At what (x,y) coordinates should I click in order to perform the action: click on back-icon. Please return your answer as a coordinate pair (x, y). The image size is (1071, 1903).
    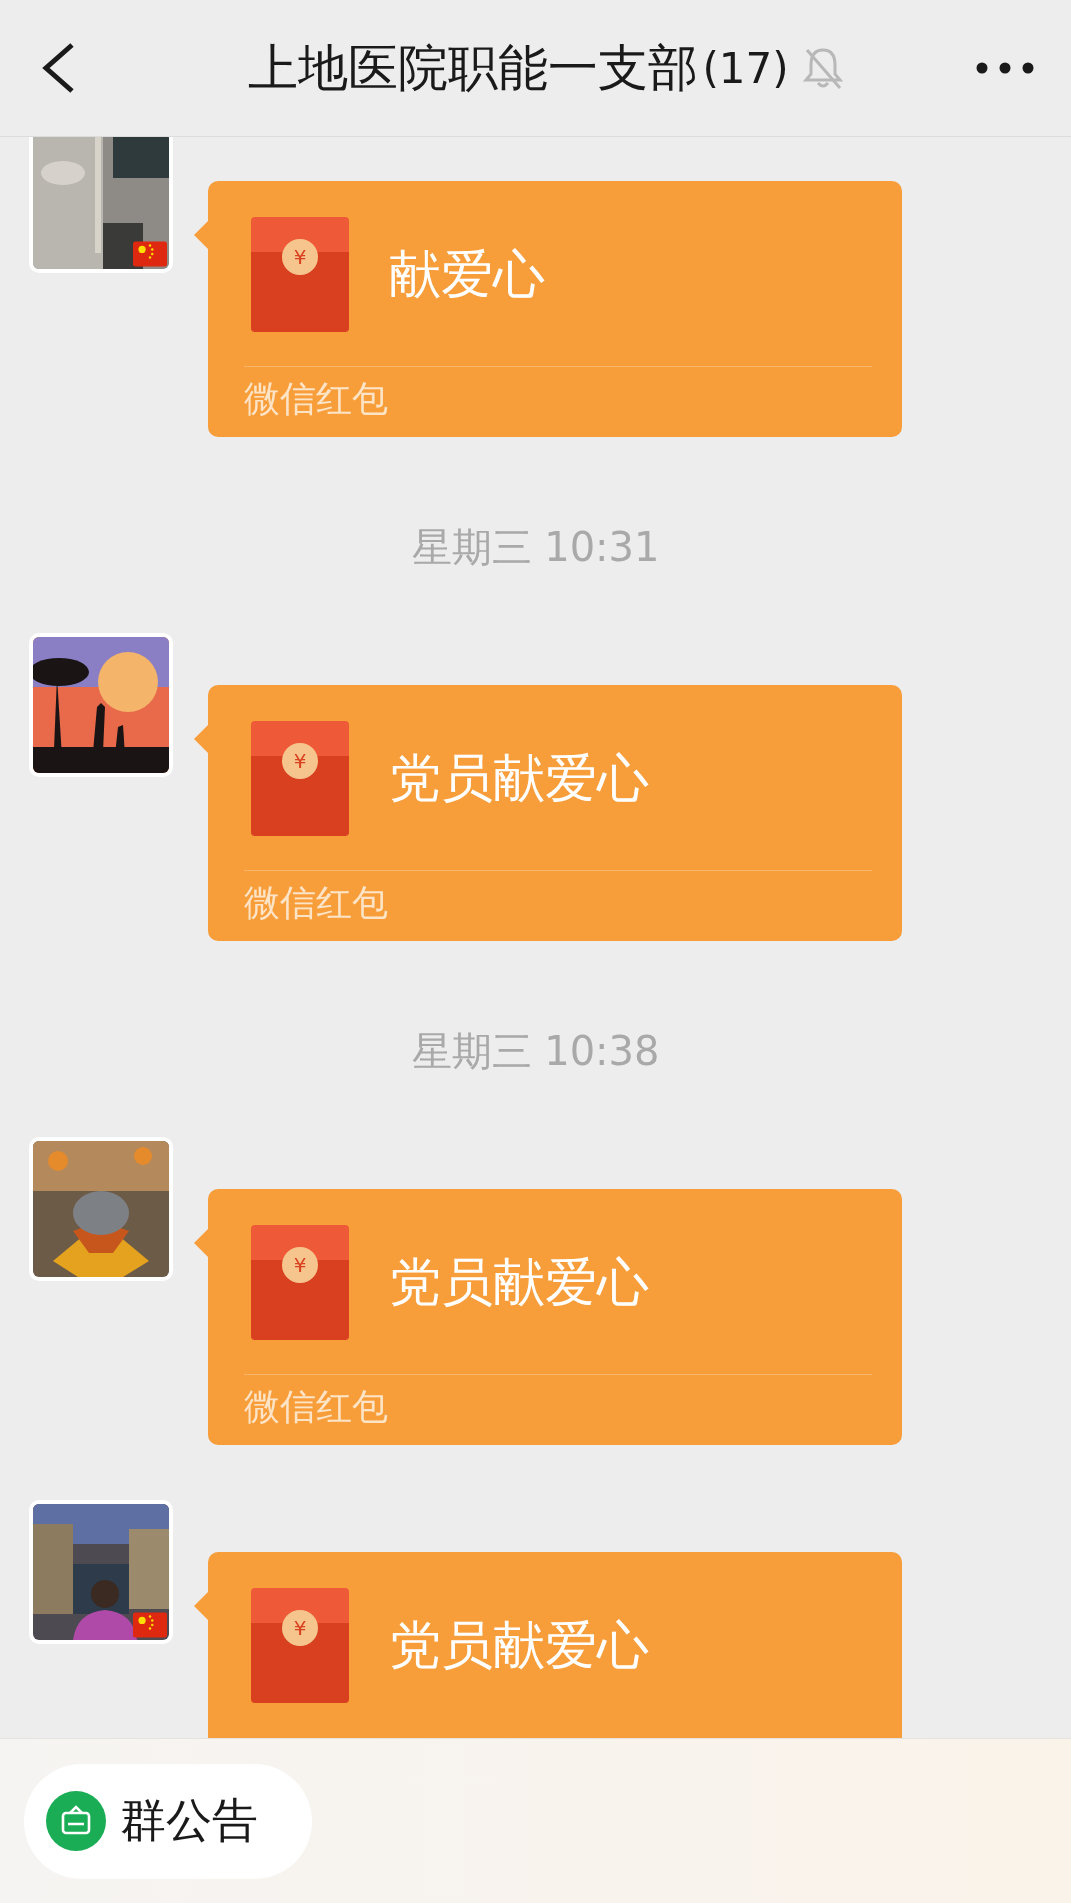
    Looking at the image, I should click on (58, 68).